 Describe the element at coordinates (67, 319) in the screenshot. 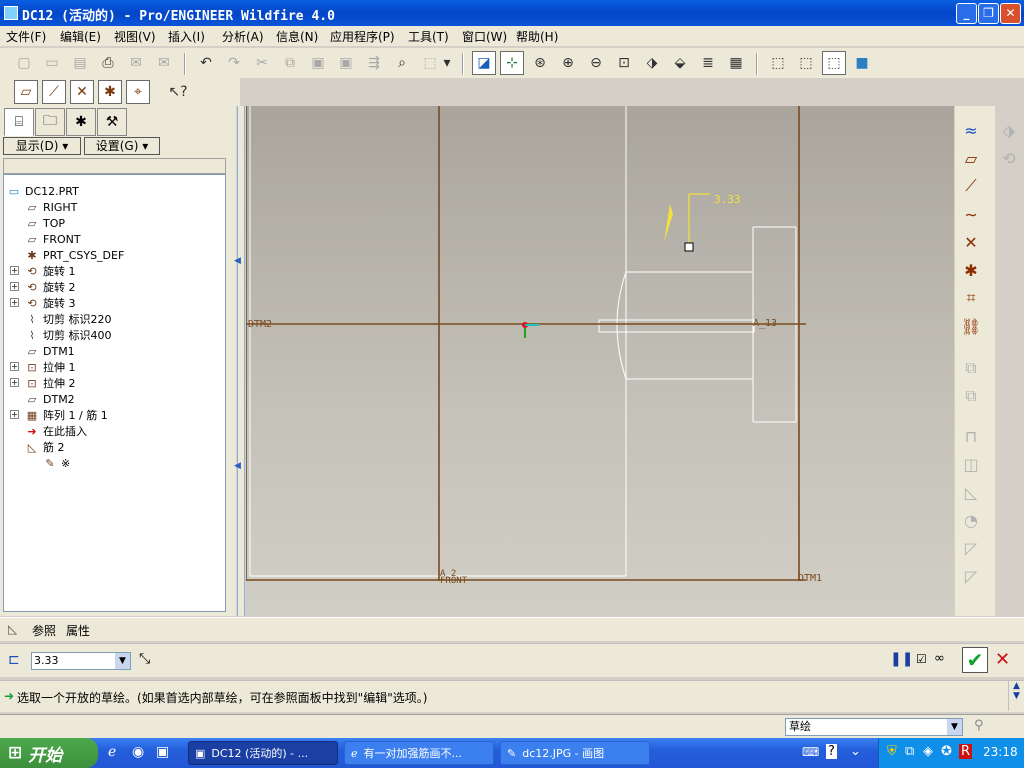

I see `tree-item: ⌇ 切剪 标识220` at that location.